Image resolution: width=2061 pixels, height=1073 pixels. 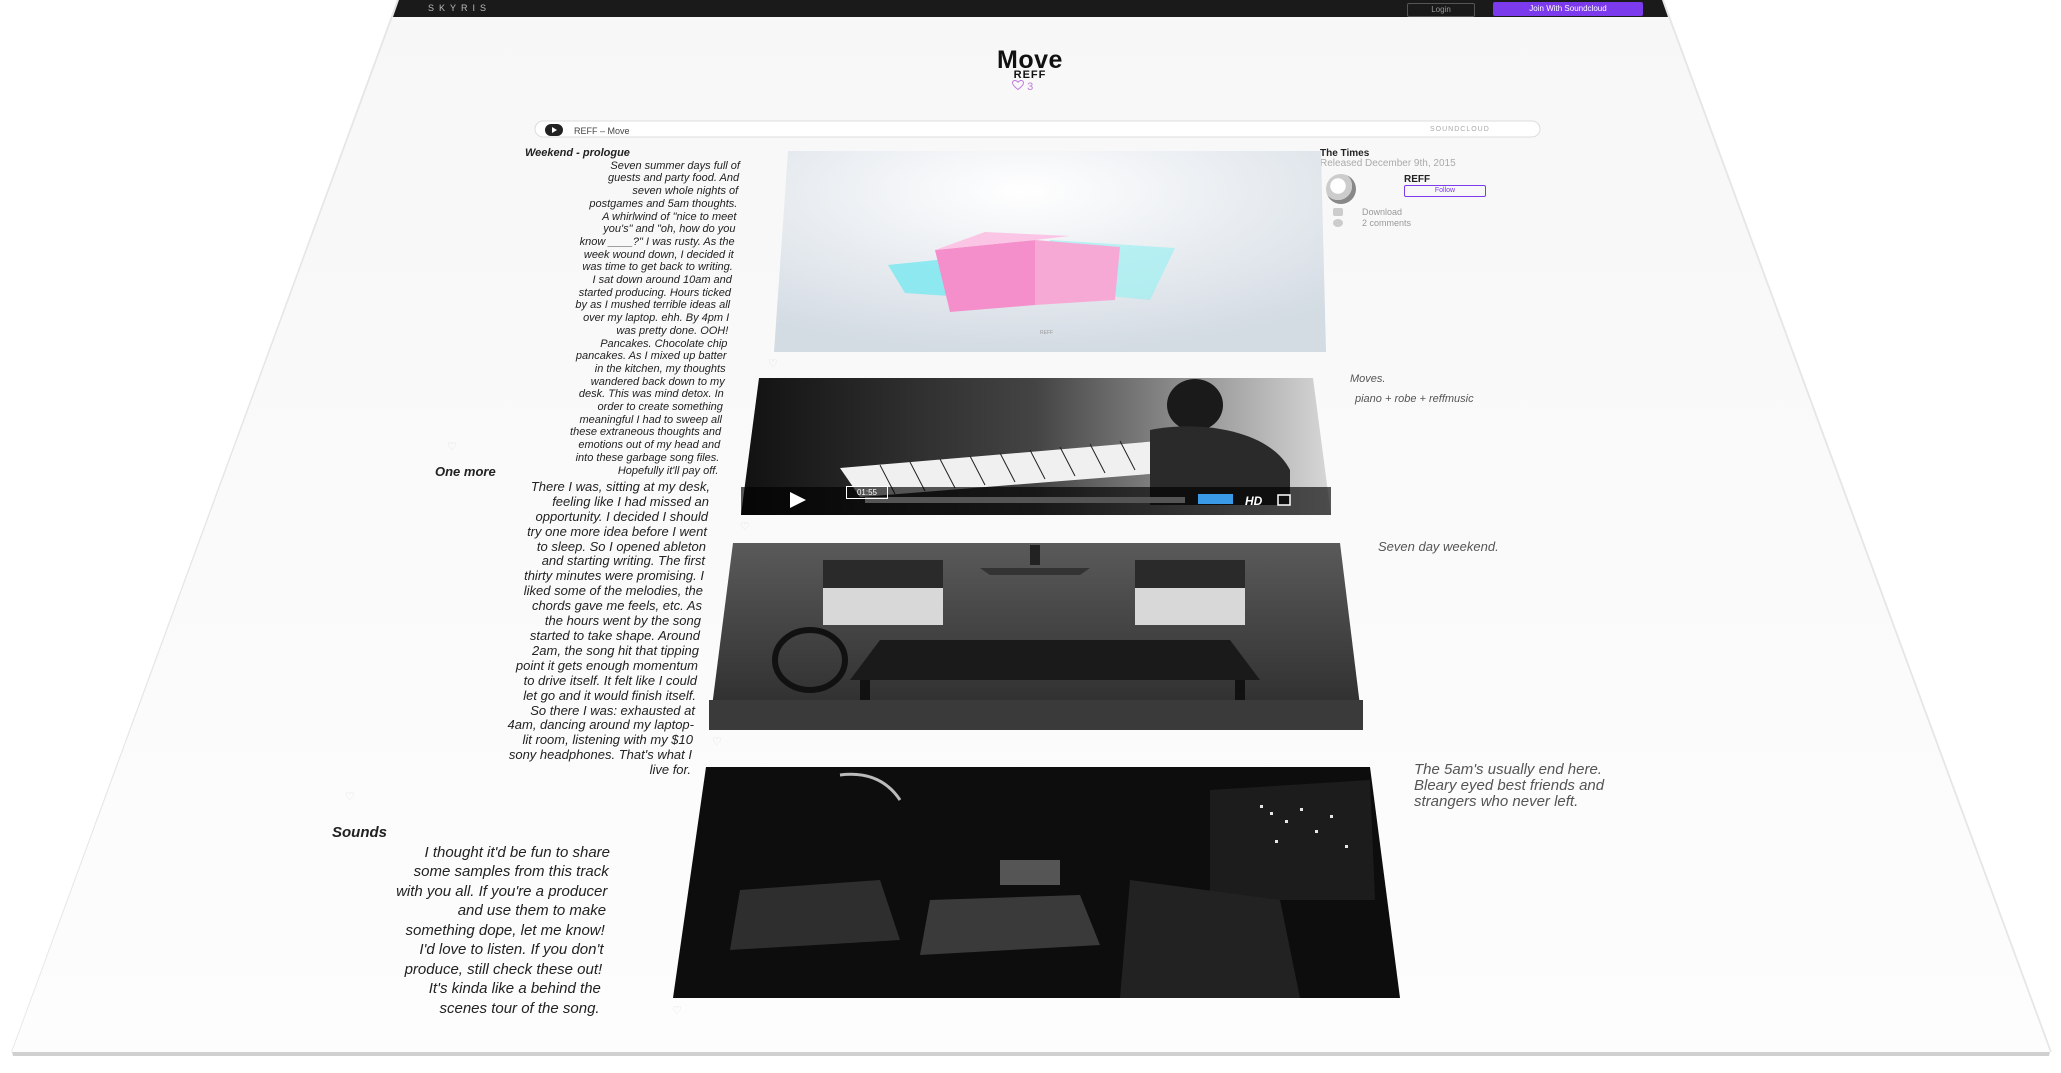 What do you see at coordinates (656, 318) in the screenshot?
I see `section-line: over my laptop. ehh. By 4pm I` at bounding box center [656, 318].